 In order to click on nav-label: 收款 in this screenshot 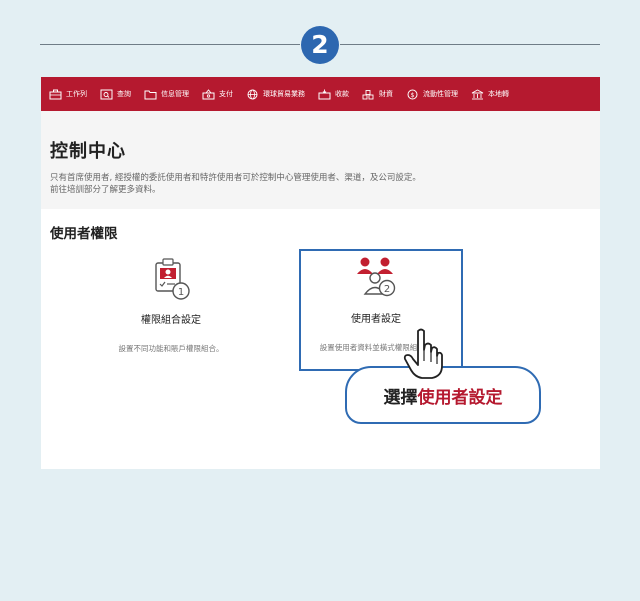, I will do `click(342, 94)`.